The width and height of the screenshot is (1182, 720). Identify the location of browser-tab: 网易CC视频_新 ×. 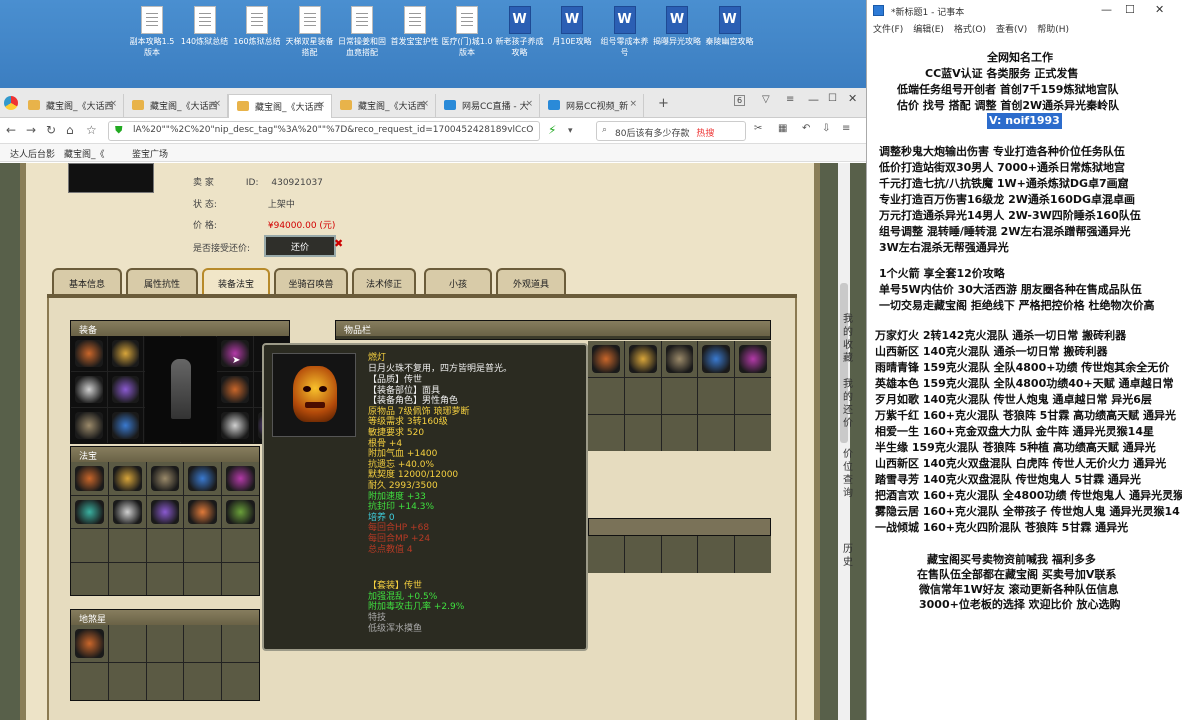
(592, 106).